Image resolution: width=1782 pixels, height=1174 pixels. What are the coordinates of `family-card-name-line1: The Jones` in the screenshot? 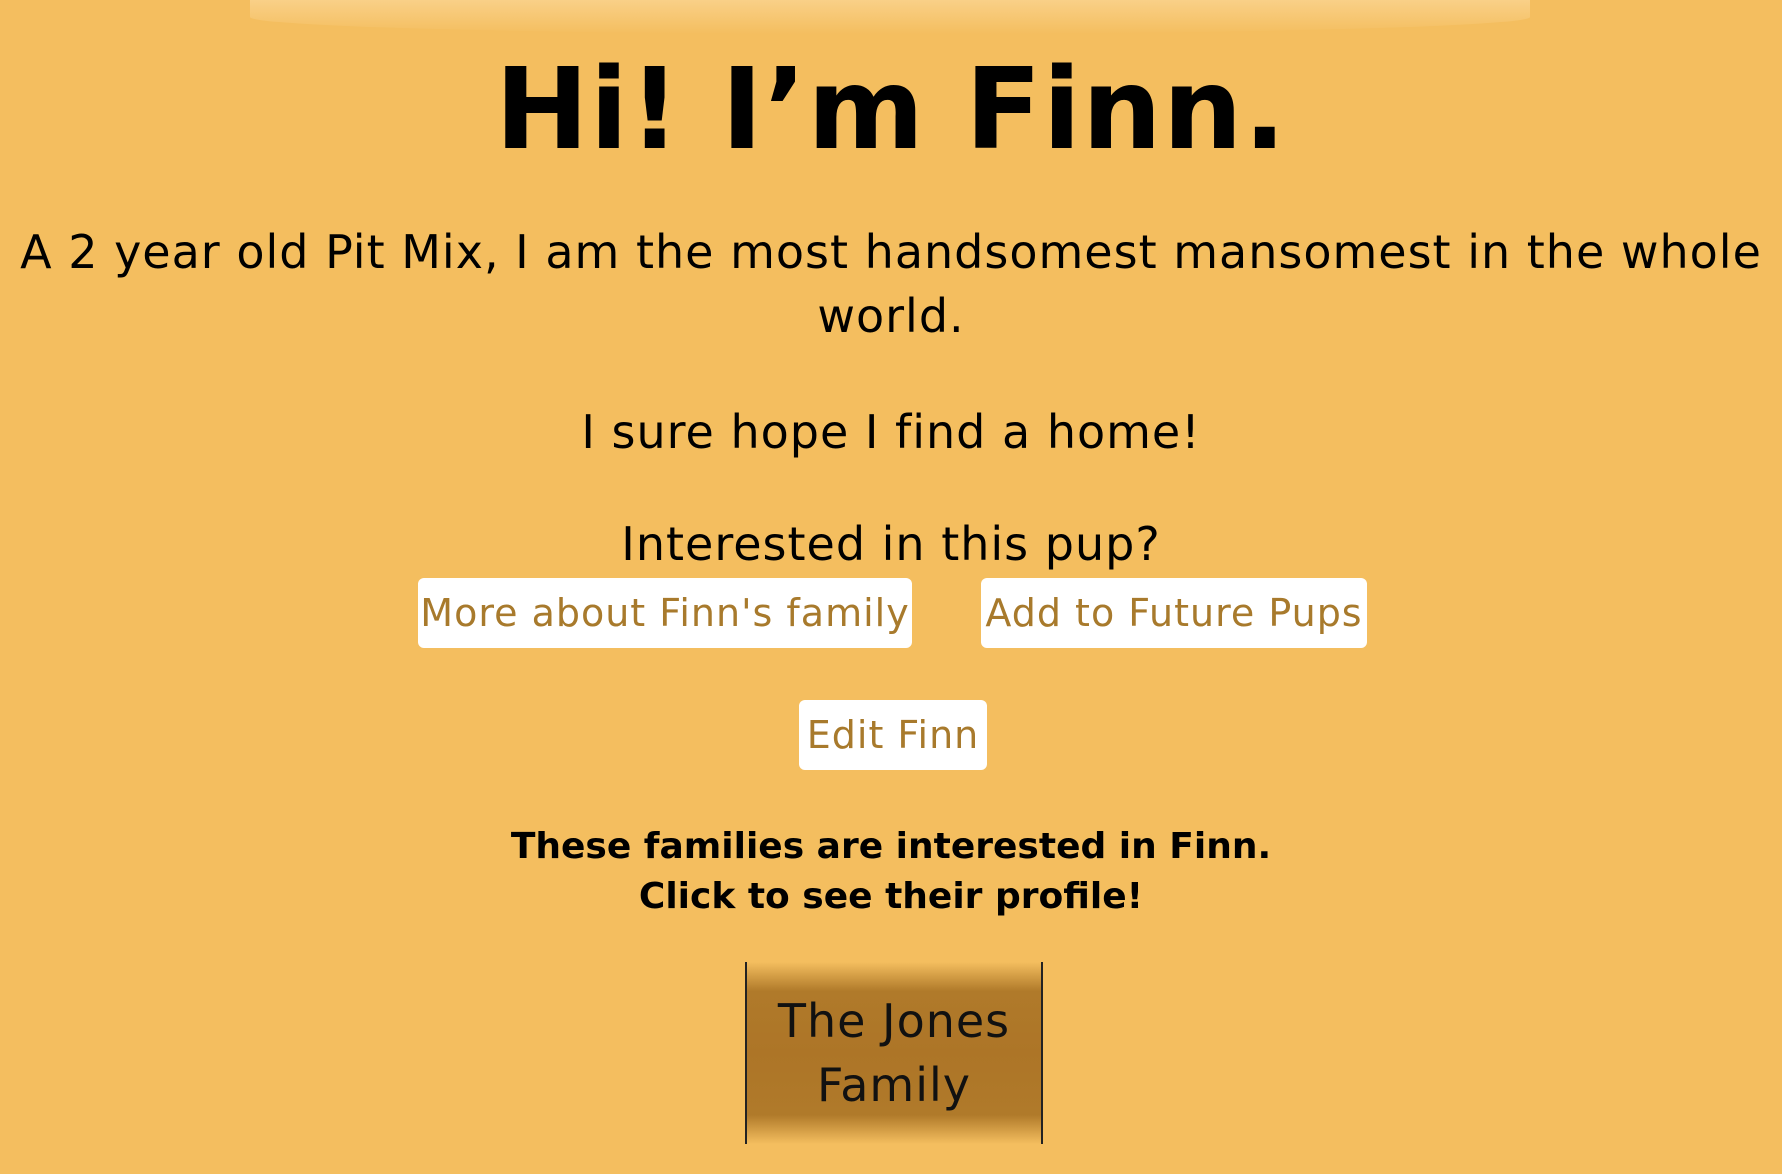 It's located at (894, 1021).